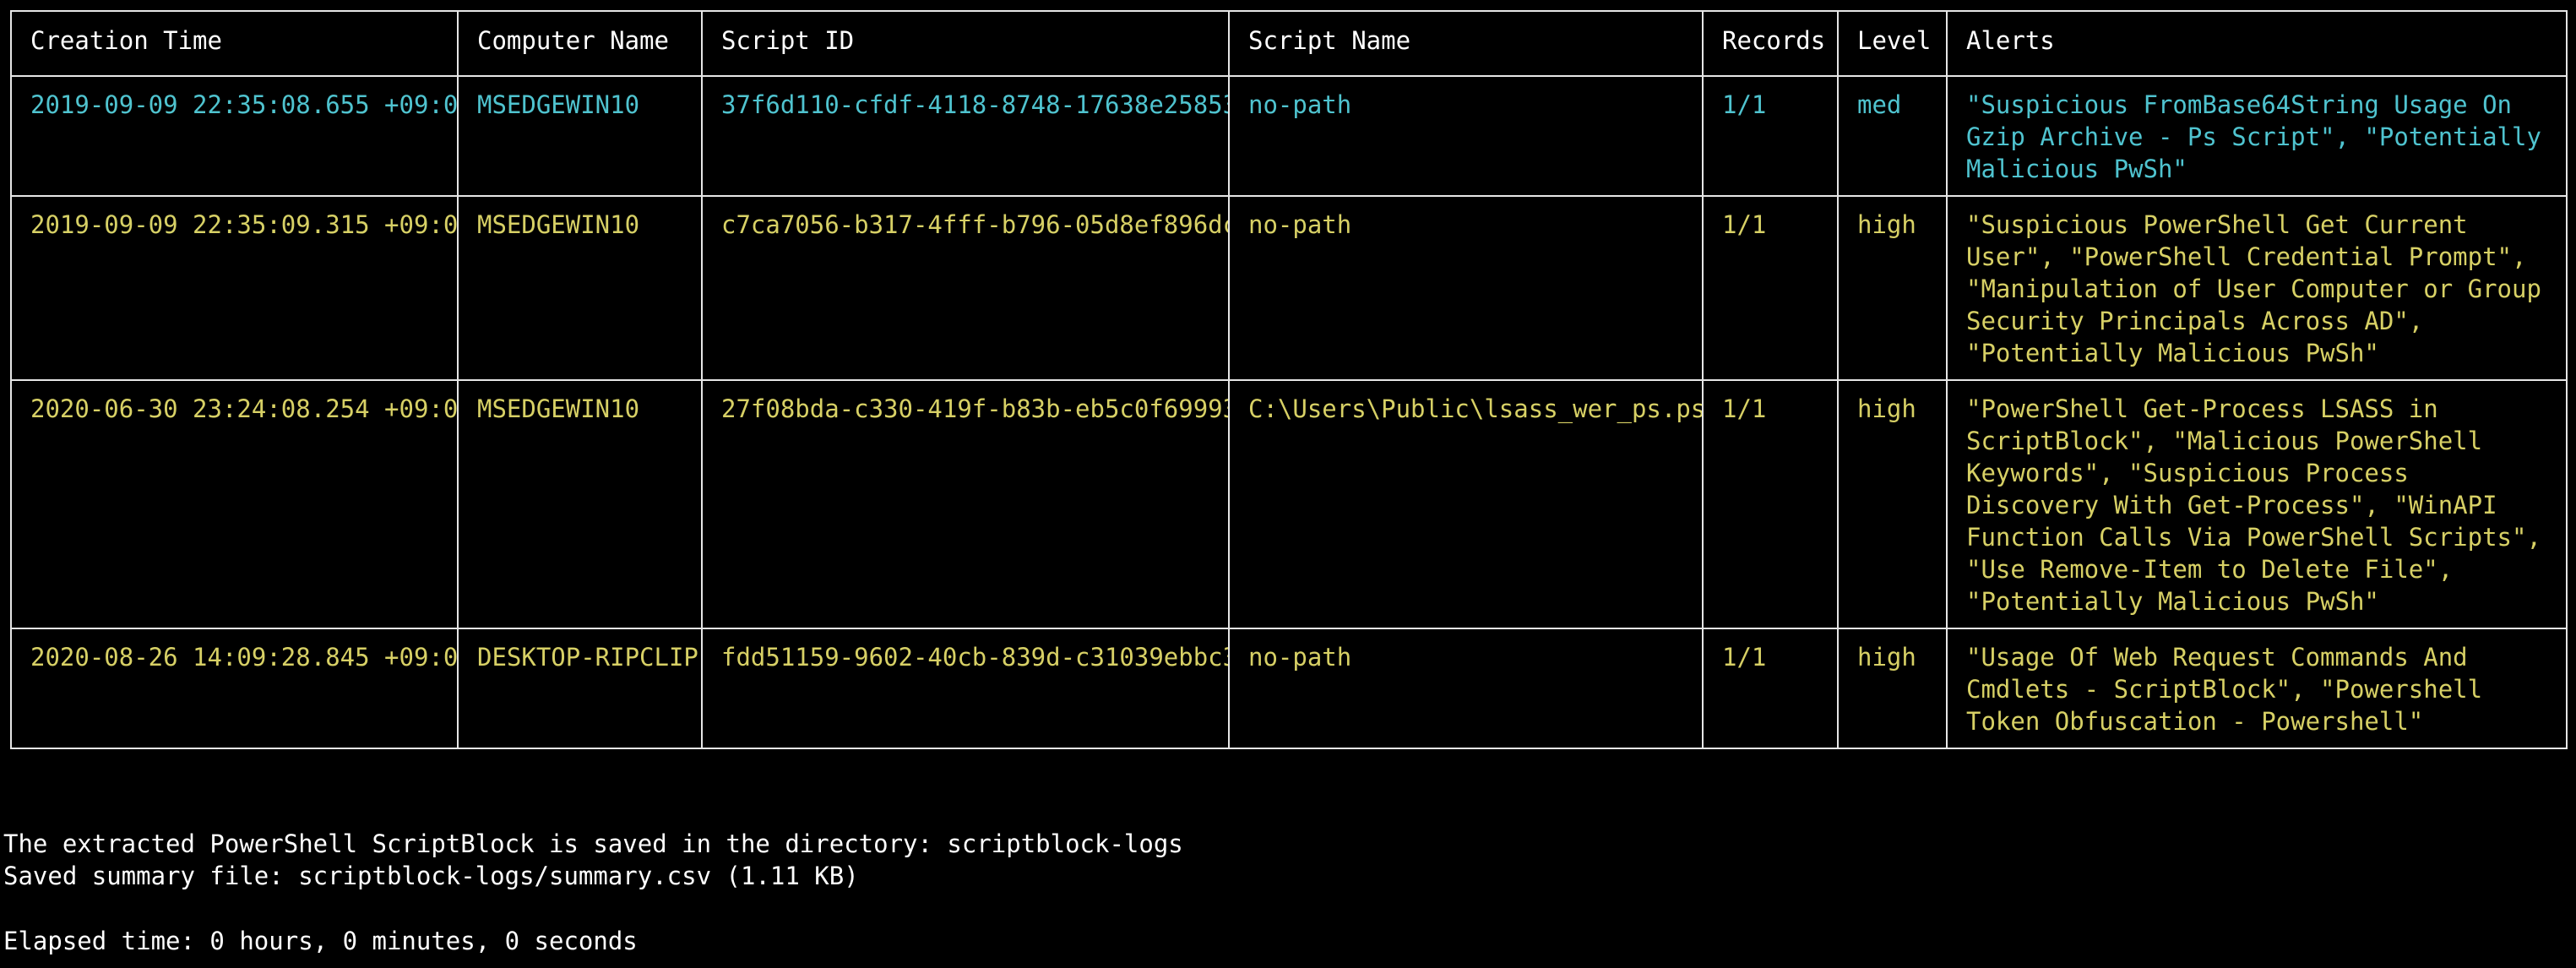 Image resolution: width=2576 pixels, height=968 pixels. What do you see at coordinates (1466, 43) in the screenshot?
I see `header-script-name: Script Name` at bounding box center [1466, 43].